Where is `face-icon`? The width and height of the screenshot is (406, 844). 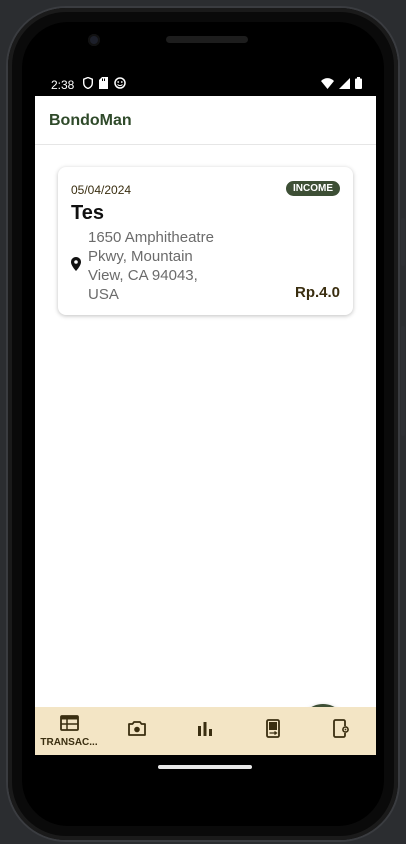 face-icon is located at coordinates (120, 84).